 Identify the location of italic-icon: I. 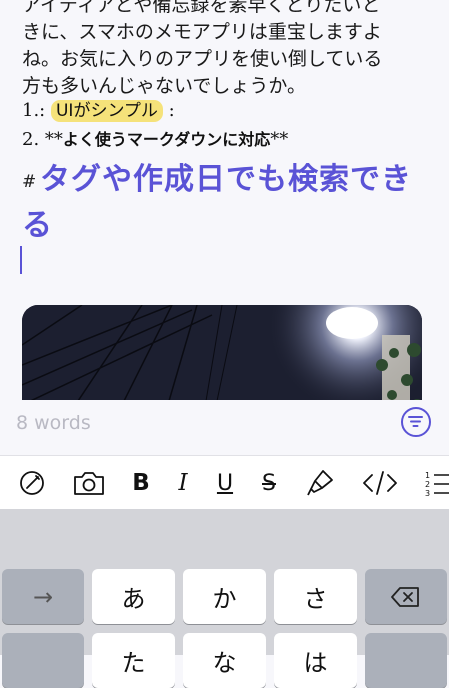
(183, 483).